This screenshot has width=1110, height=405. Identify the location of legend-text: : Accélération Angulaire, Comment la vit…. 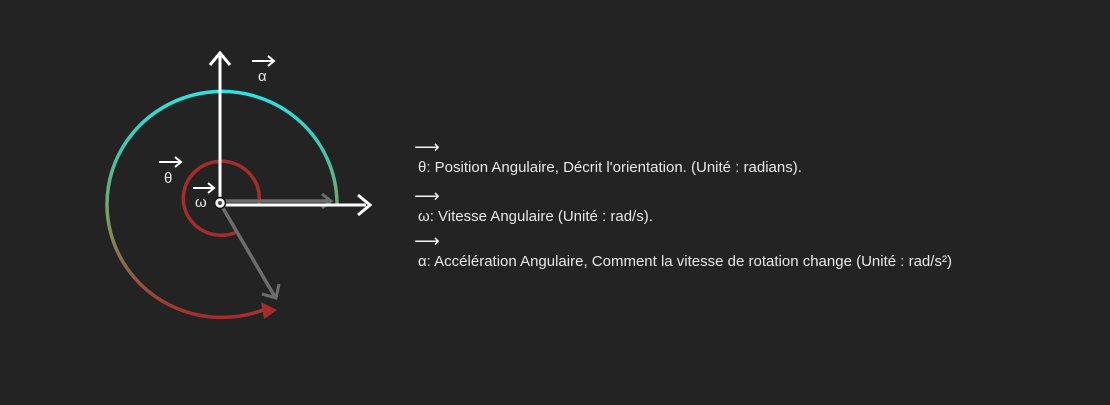
(689, 261).